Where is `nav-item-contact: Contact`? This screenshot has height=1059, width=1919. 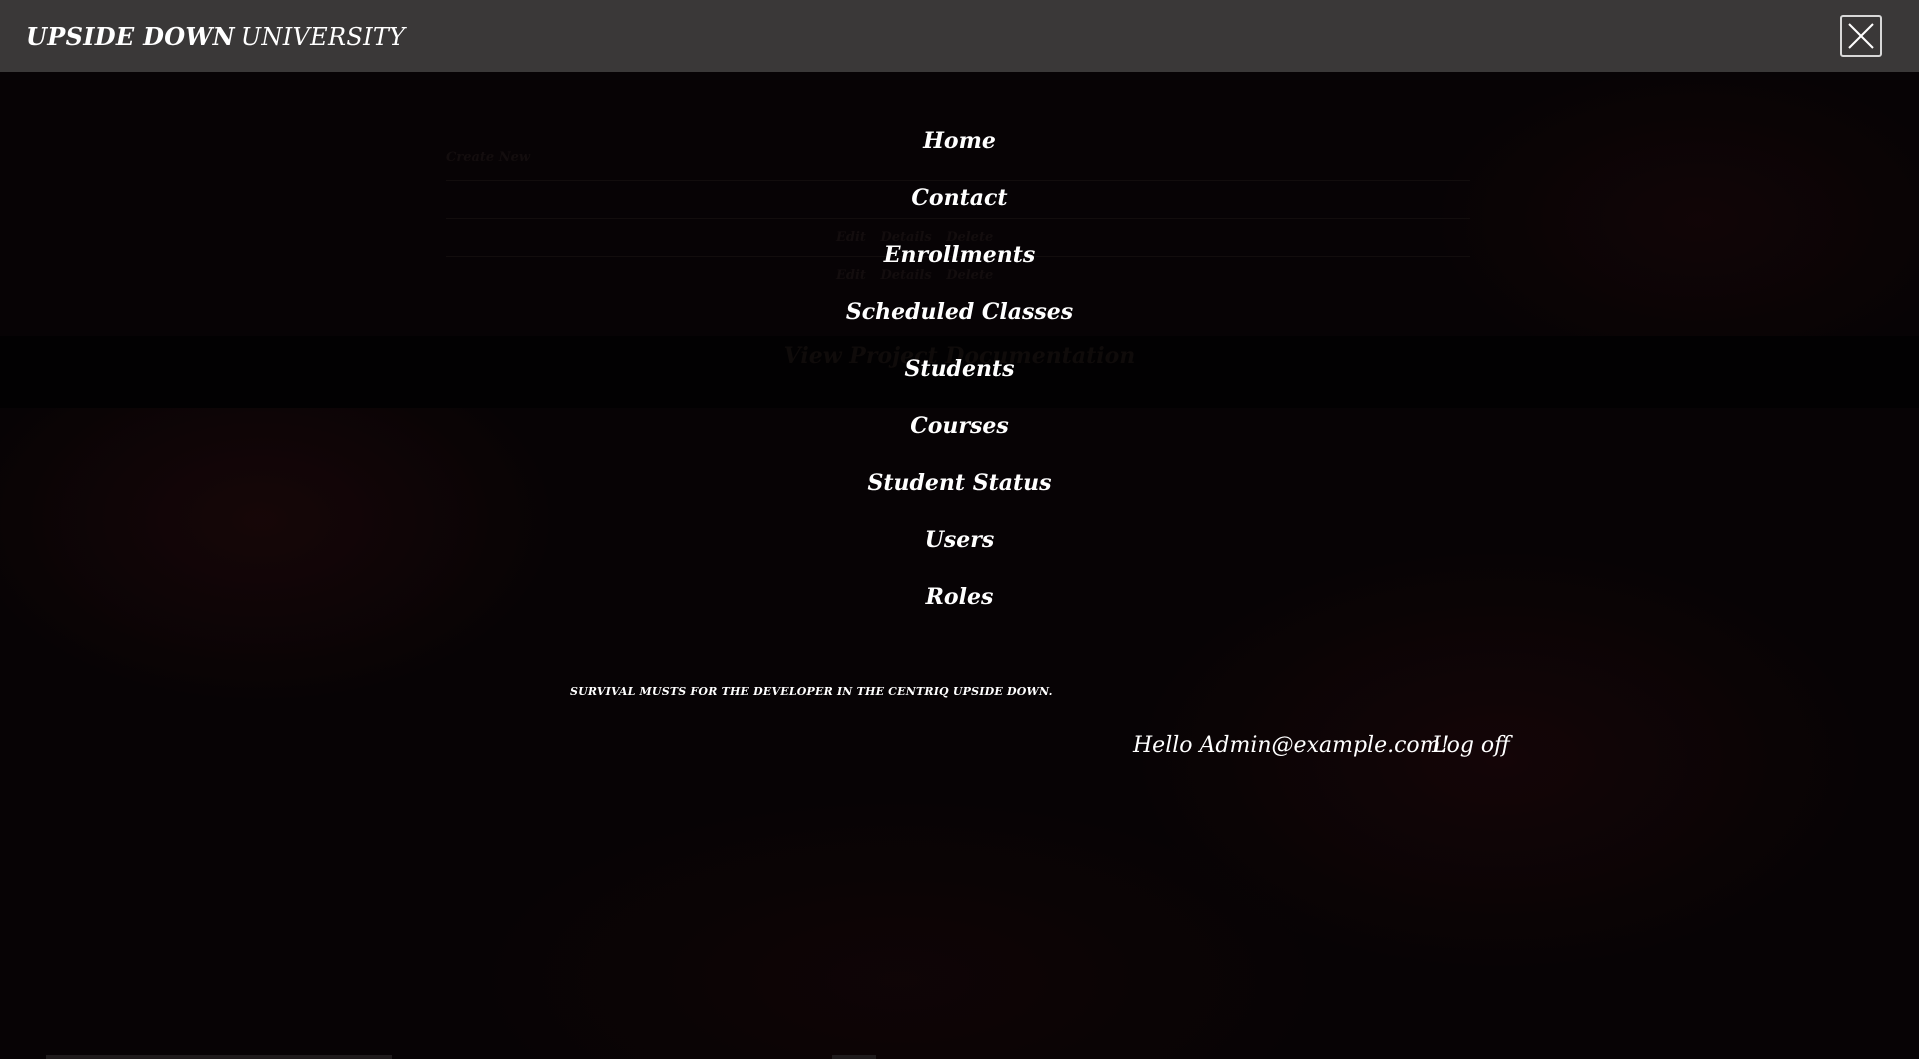 nav-item-contact: Contact is located at coordinates (959, 213).